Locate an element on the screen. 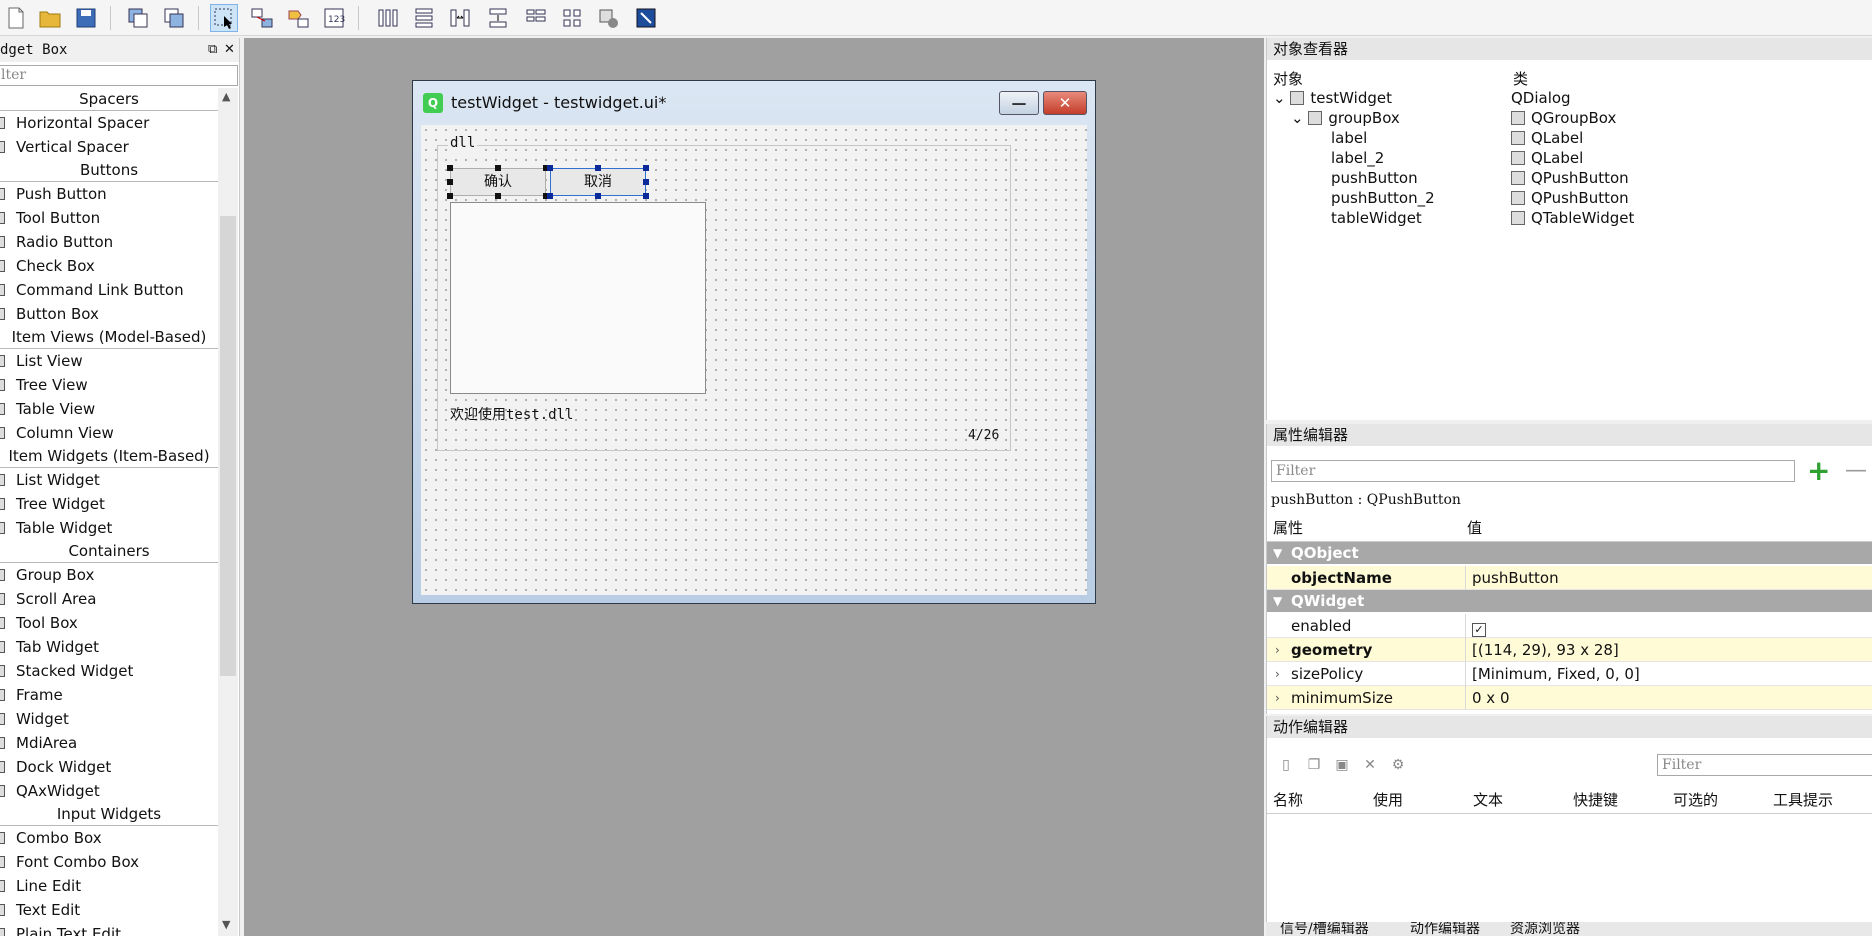  widget-item: Column View is located at coordinates (109, 433).